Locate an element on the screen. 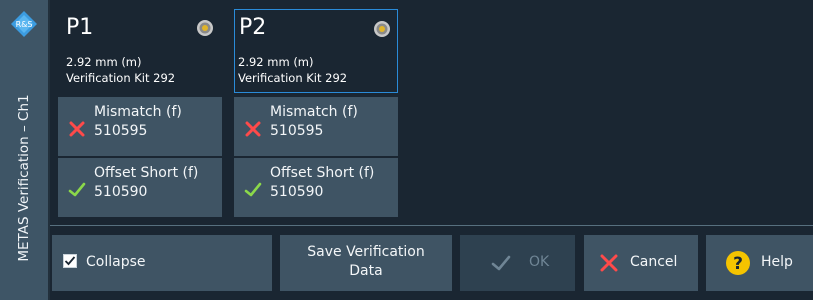 This screenshot has width=813, height=300. help-label: Help is located at coordinates (777, 262).